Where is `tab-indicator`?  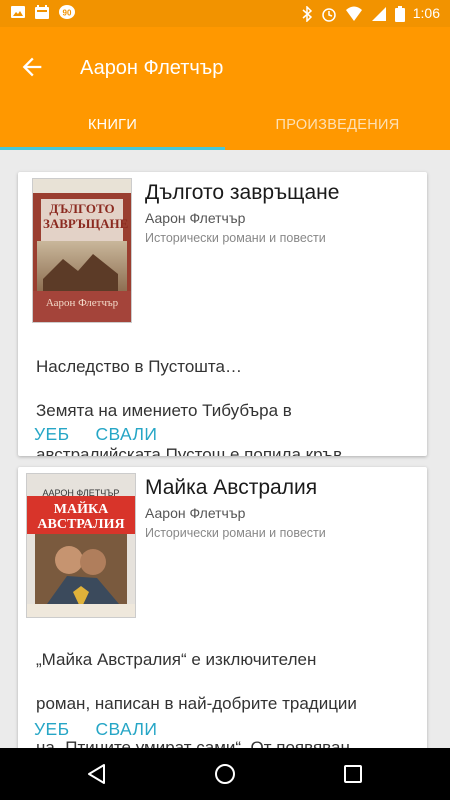
tab-indicator is located at coordinates (112, 148).